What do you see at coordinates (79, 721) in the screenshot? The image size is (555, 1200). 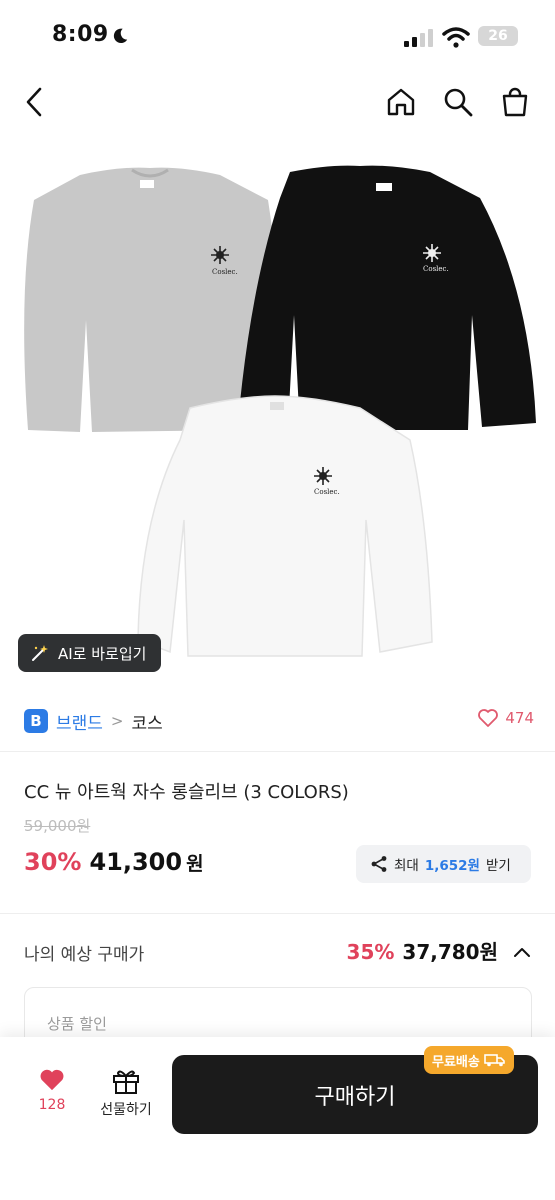 I see `brand-link: 브랜드` at bounding box center [79, 721].